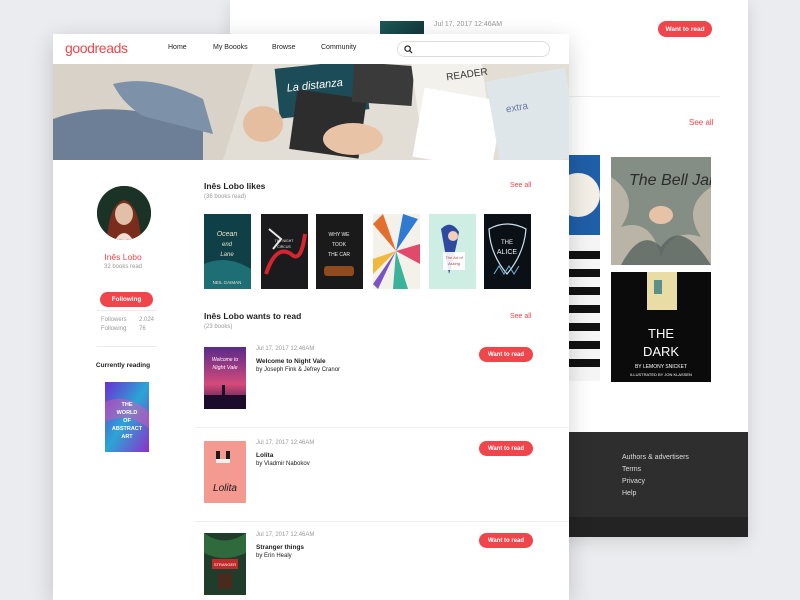  Describe the element at coordinates (661, 351) in the screenshot. I see `svg-text: DARK` at that location.